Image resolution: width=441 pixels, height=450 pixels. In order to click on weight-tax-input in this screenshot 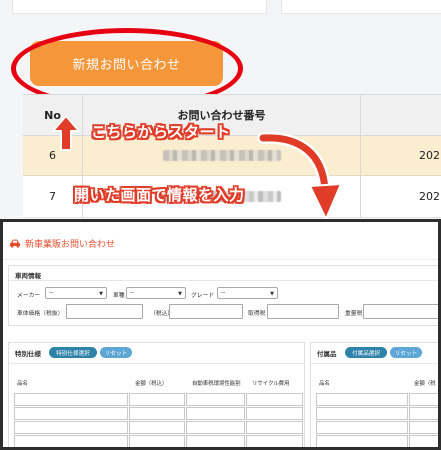, I will do `click(400, 311)`.